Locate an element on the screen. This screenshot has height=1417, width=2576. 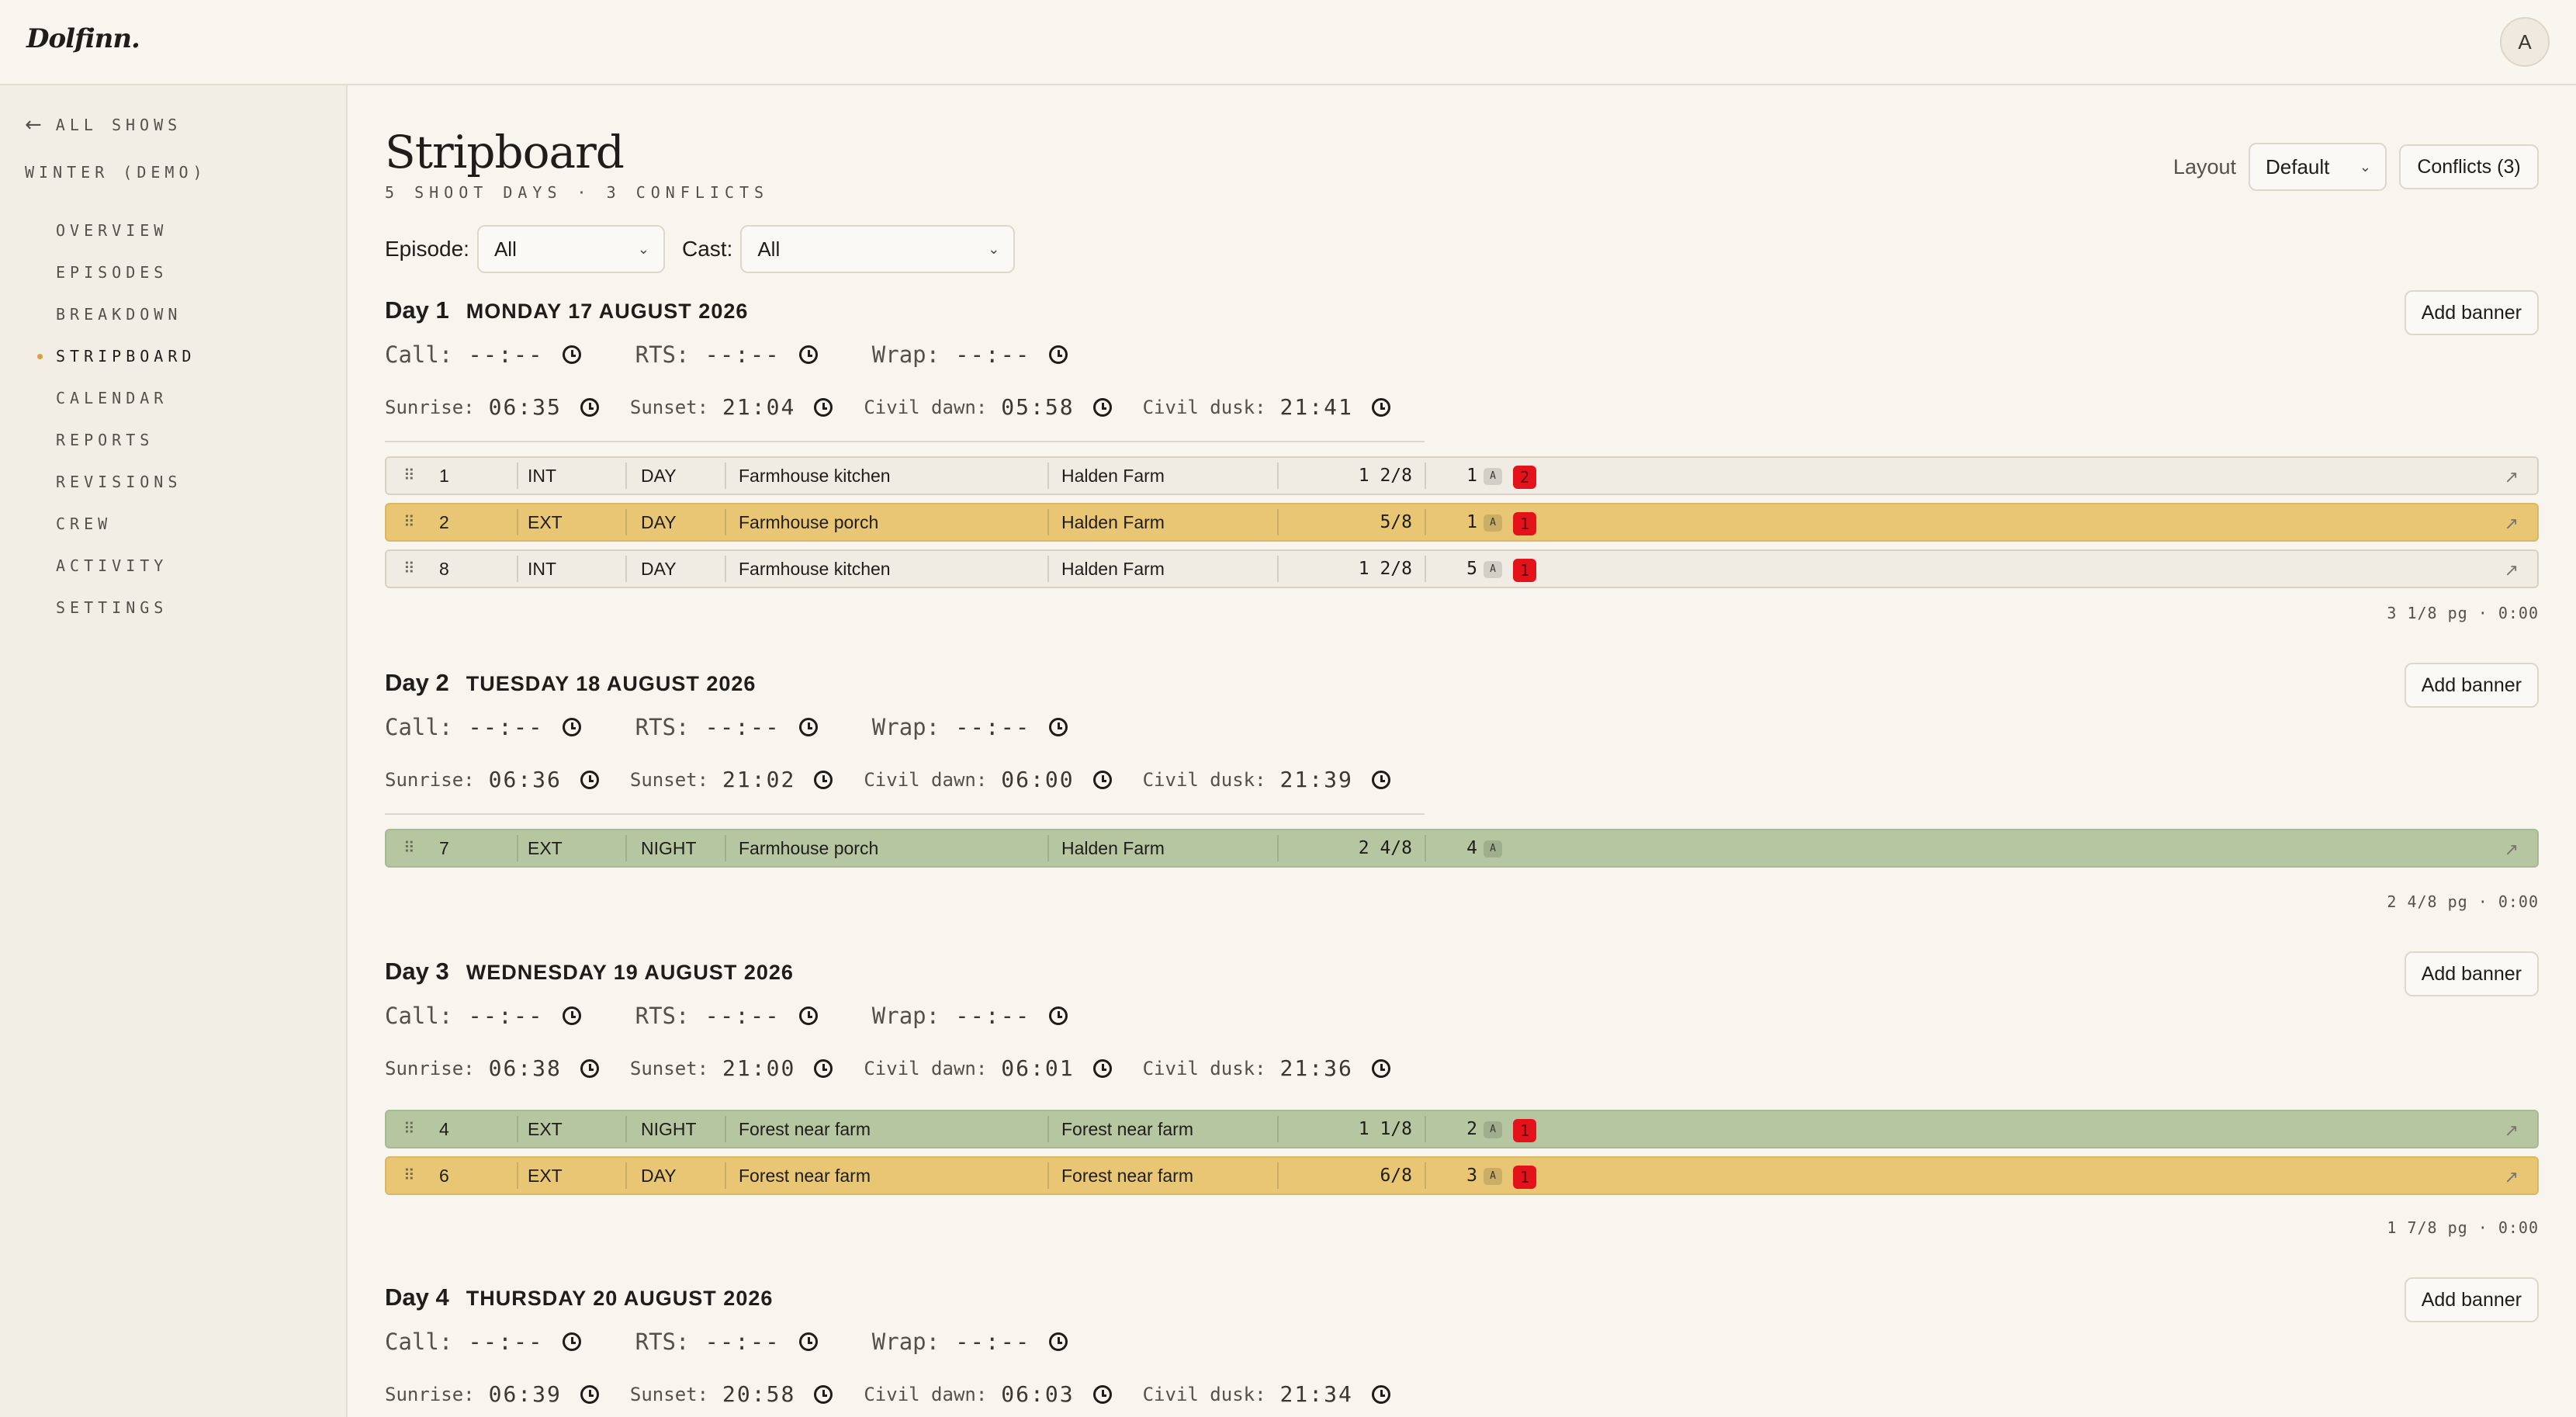
day-night: DAY is located at coordinates (659, 522).